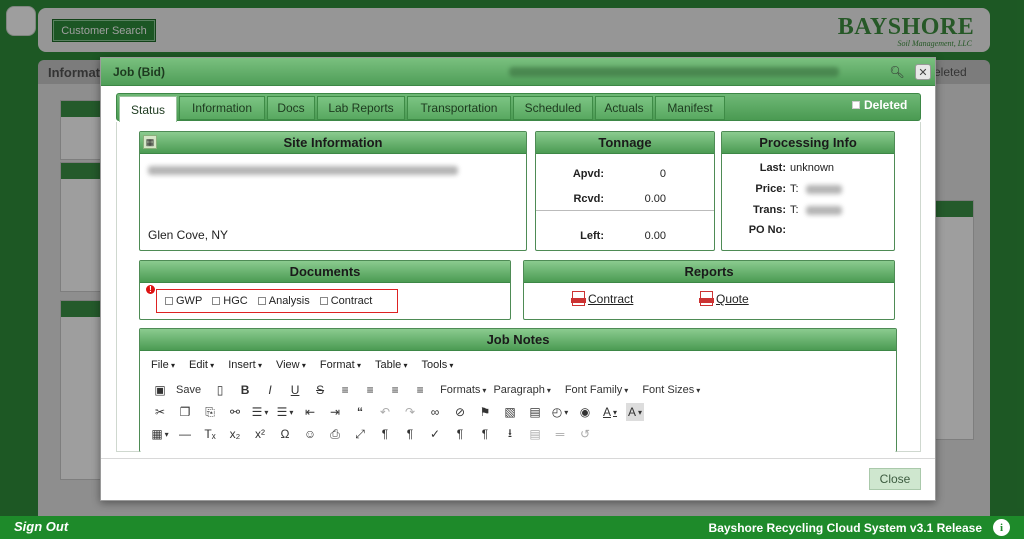  Describe the element at coordinates (655, 236) in the screenshot. I see `left-value: 0.00` at that location.